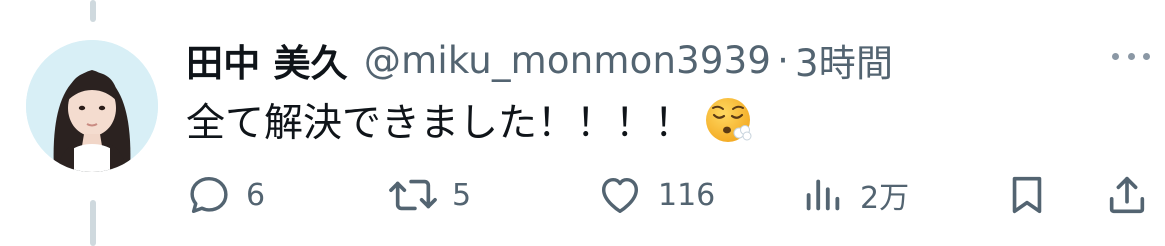 Image resolution: width=1165 pixels, height=246 pixels. I want to click on reply-icon, so click(209, 195).